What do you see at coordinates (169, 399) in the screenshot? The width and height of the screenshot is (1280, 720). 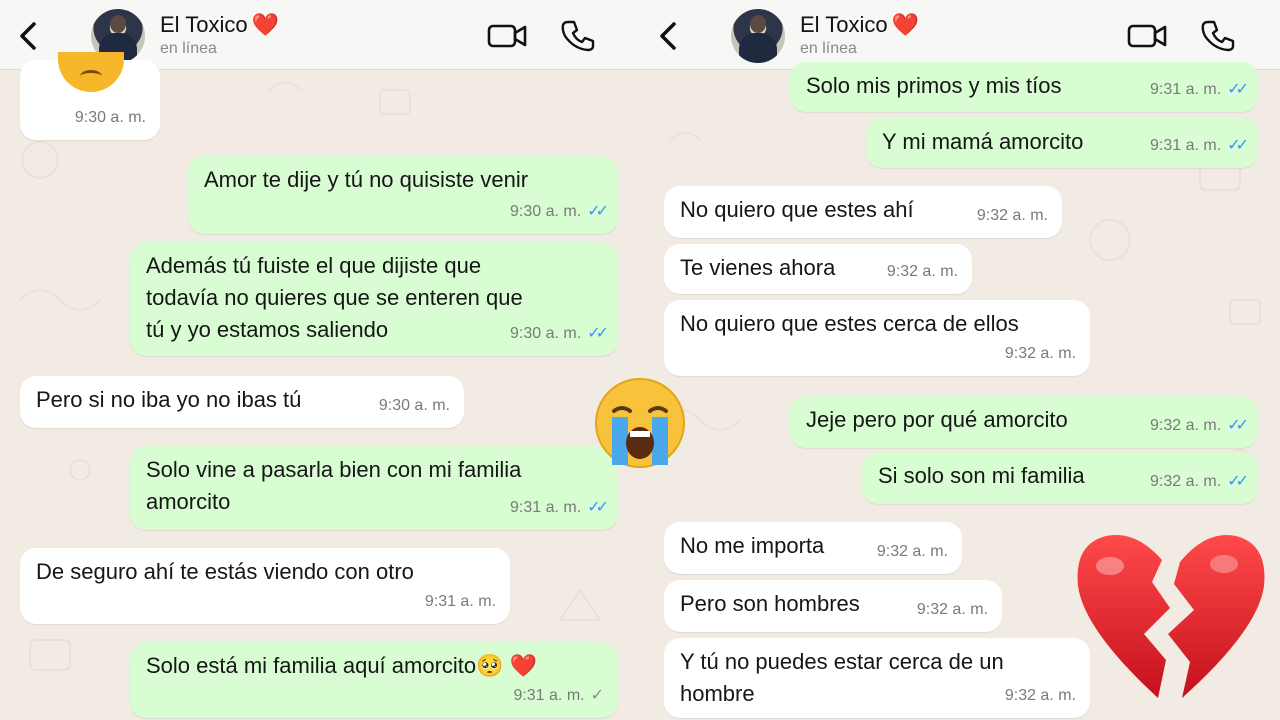 I see `message-text: Pero si no iba yo no ibas tú` at bounding box center [169, 399].